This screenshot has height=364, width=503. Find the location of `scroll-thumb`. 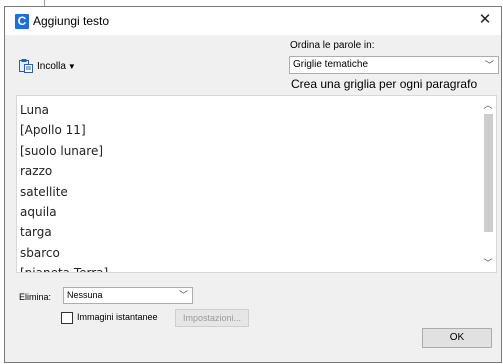

scroll-thumb is located at coordinates (488, 173).